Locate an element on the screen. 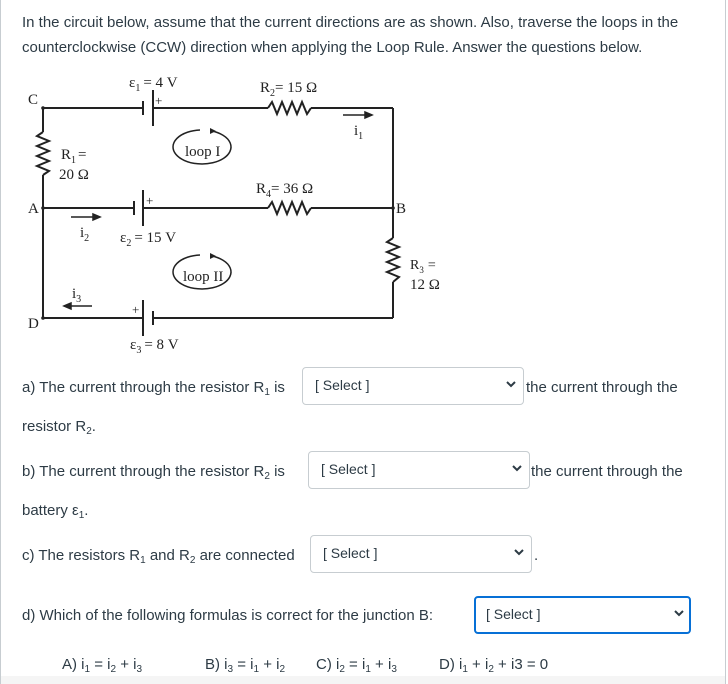  option-a: A) i1 = i2 + i3 is located at coordinates (102, 665).